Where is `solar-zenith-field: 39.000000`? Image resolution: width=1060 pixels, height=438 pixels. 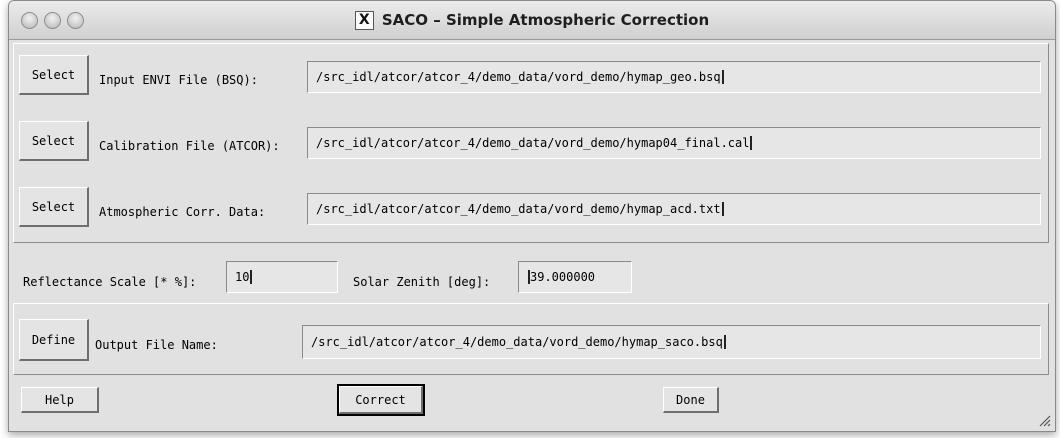
solar-zenith-field: 39.000000 is located at coordinates (575, 277).